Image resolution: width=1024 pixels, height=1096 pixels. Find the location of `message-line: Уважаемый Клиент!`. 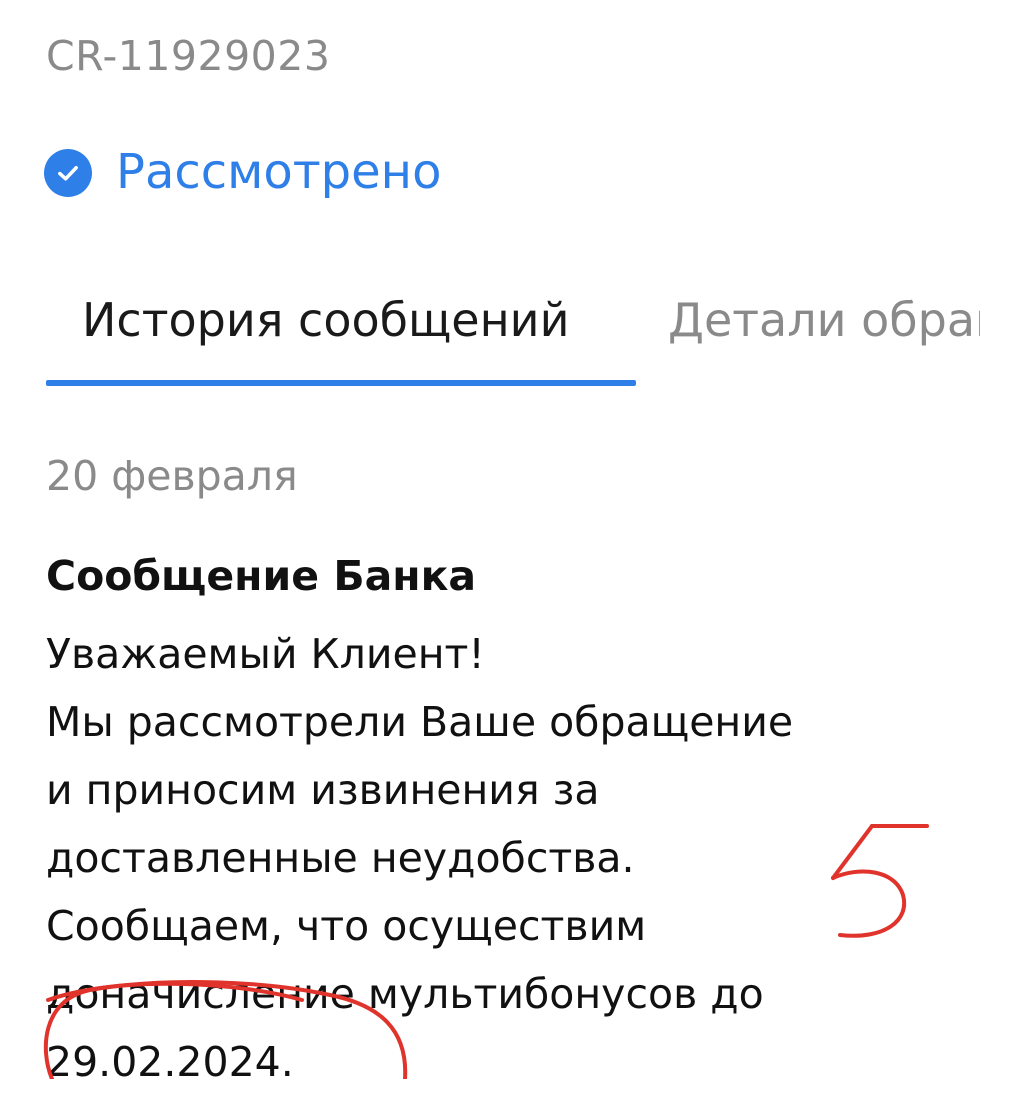

message-line: Уважаемый Клиент! is located at coordinates (265, 654).